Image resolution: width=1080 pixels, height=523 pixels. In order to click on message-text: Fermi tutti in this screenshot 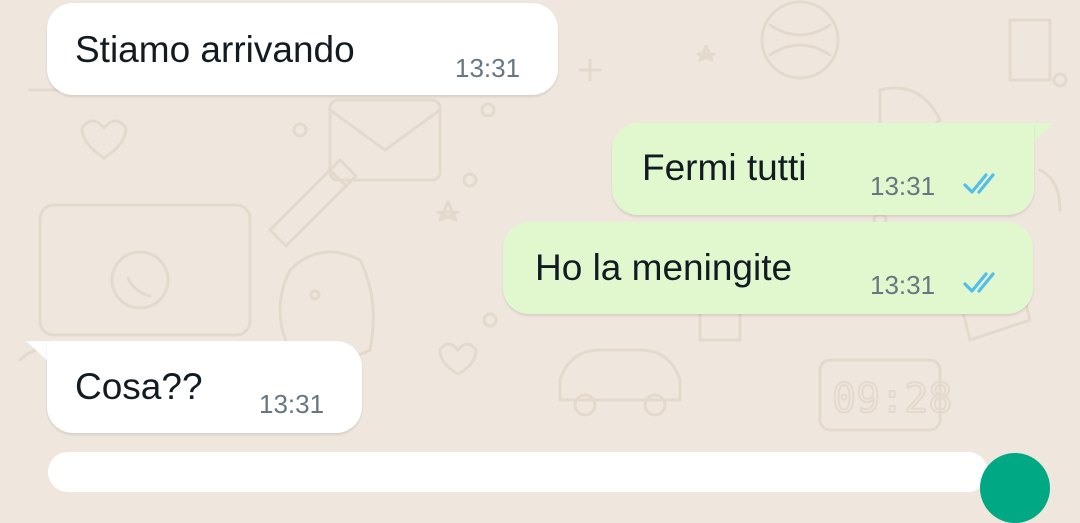, I will do `click(724, 167)`.